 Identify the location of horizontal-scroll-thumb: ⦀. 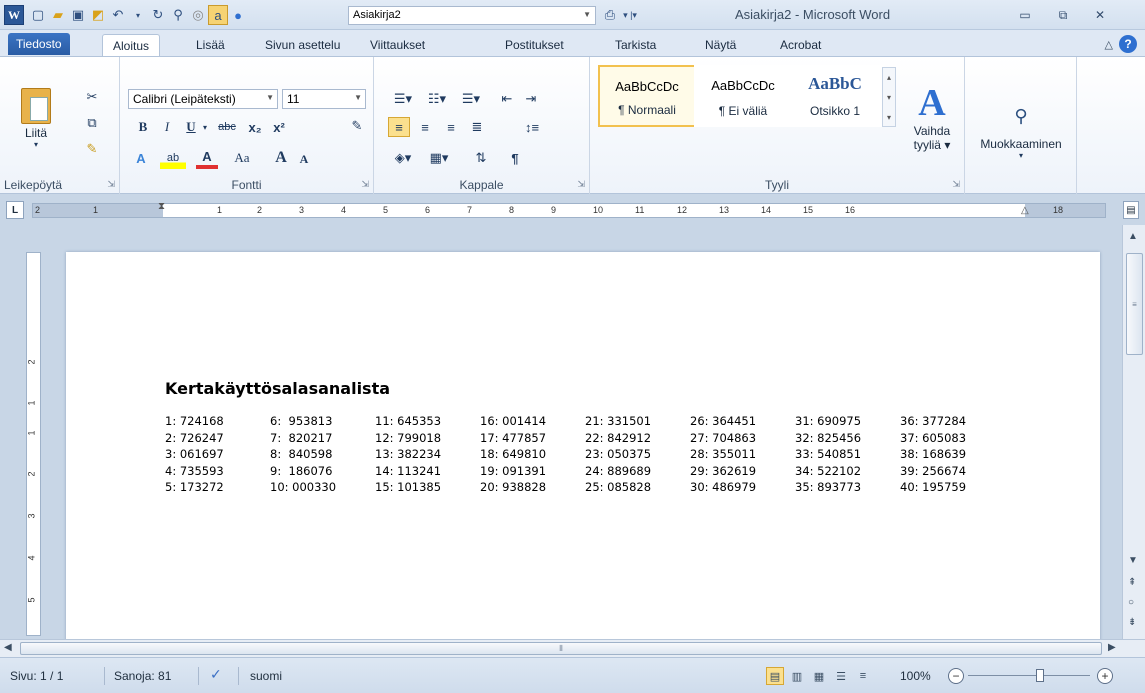
(561, 648).